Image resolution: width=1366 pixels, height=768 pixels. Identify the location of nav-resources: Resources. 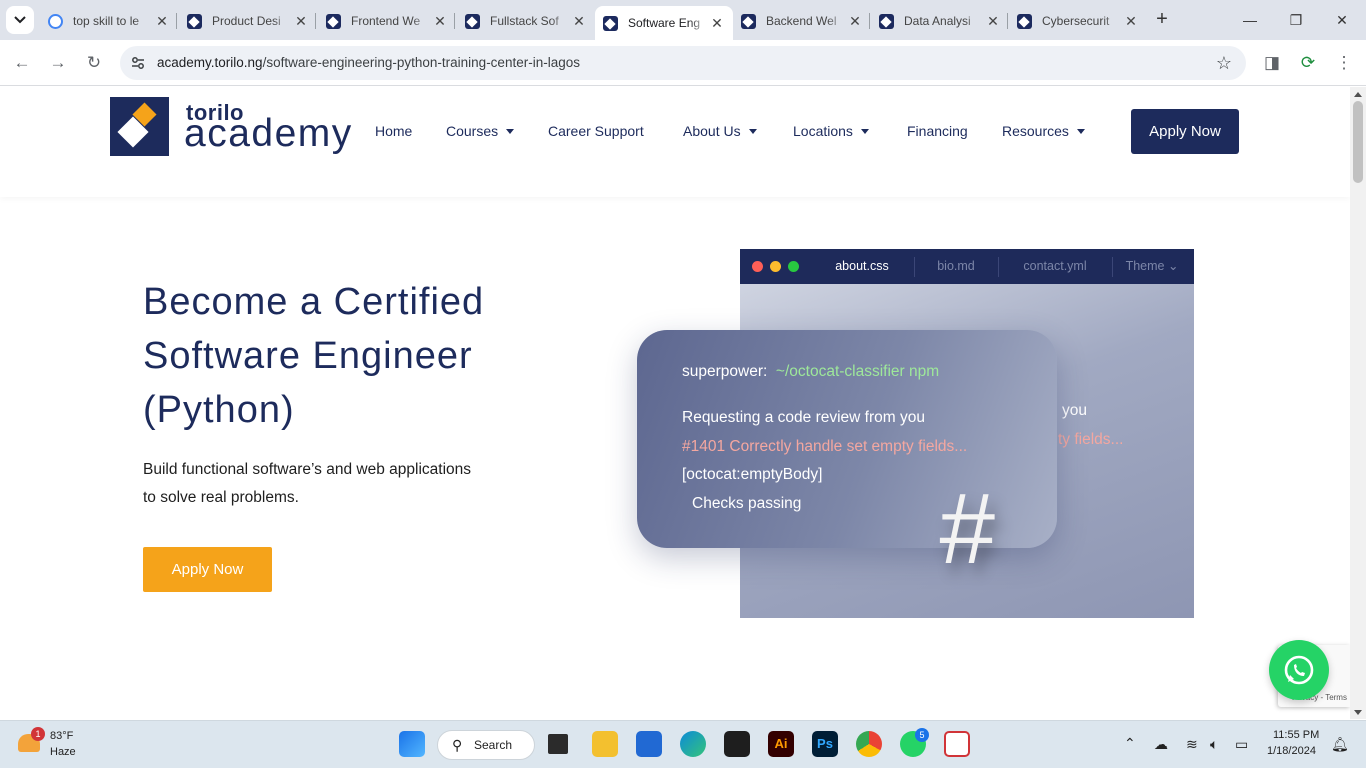
(1043, 131).